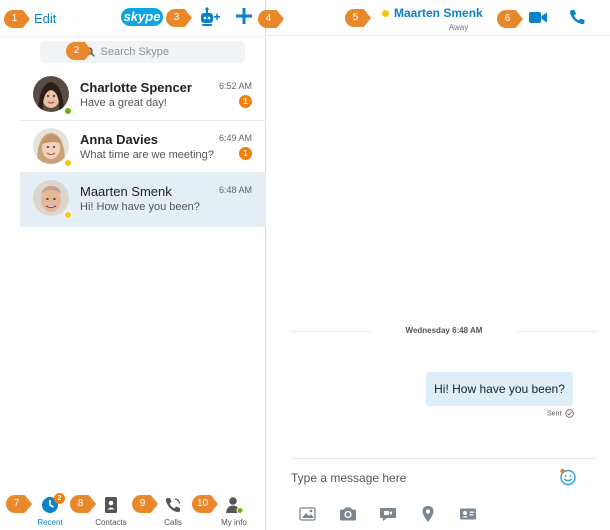 The width and height of the screenshot is (610, 530). What do you see at coordinates (235, 86) in the screenshot?
I see `message-time: 6:52 AM` at bounding box center [235, 86].